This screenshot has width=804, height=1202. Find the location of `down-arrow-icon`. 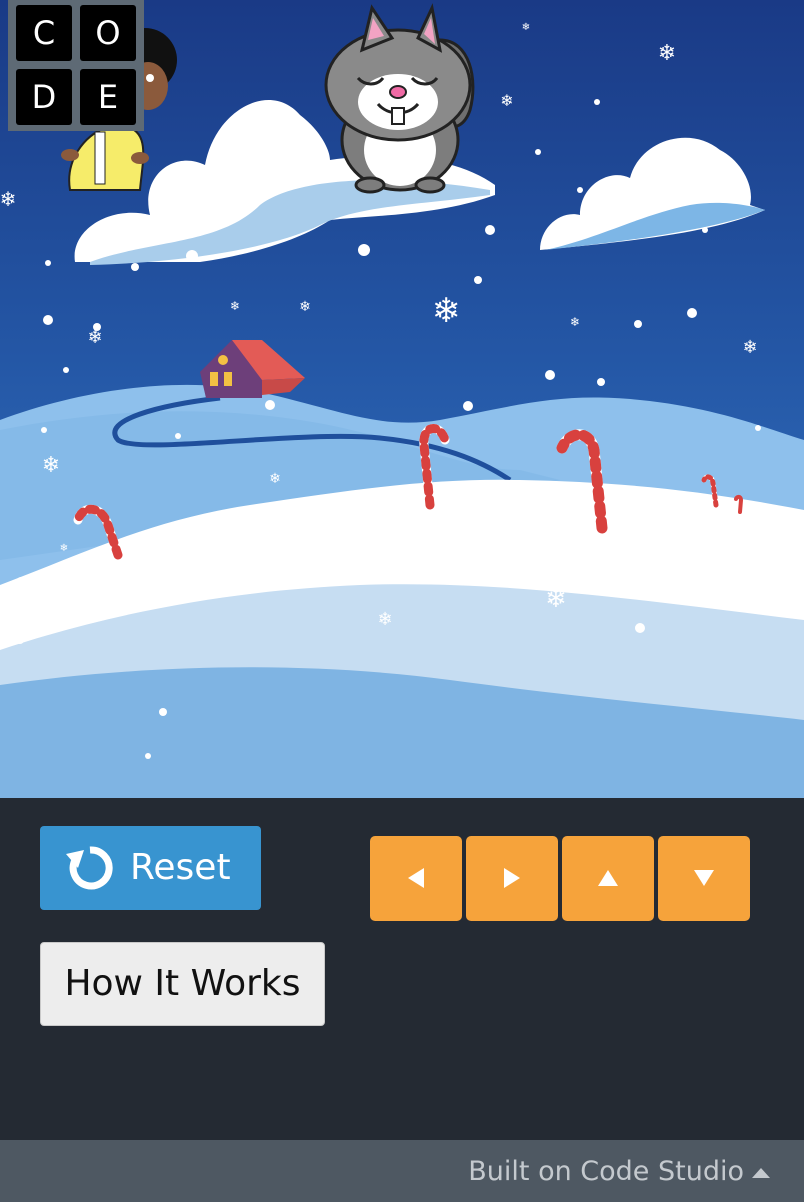

down-arrow-icon is located at coordinates (704, 878).